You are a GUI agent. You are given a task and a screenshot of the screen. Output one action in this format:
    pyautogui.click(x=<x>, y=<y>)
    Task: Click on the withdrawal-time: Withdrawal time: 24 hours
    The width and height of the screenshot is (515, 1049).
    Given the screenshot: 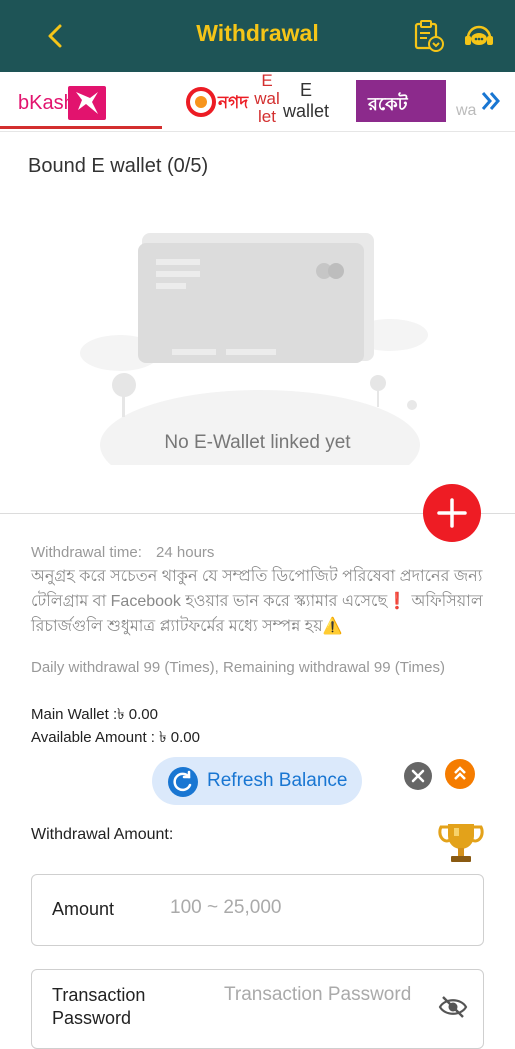 What is the action you would take?
    pyautogui.click(x=122, y=552)
    